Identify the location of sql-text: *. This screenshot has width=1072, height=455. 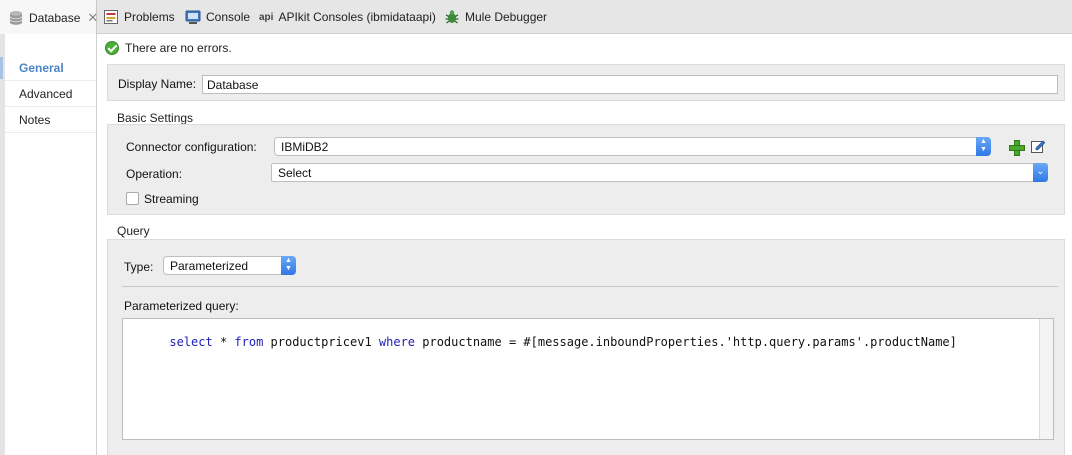
(223, 342).